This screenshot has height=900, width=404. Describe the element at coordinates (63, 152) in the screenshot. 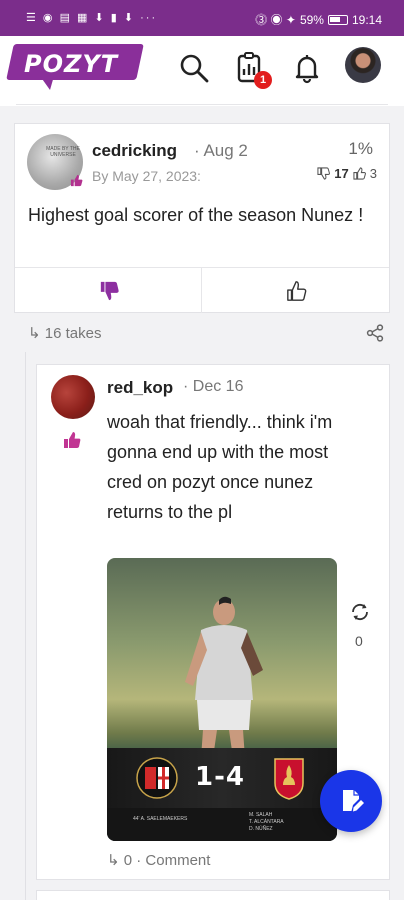

I see `avatar-text: MADE BY THE UNIVERSE` at that location.